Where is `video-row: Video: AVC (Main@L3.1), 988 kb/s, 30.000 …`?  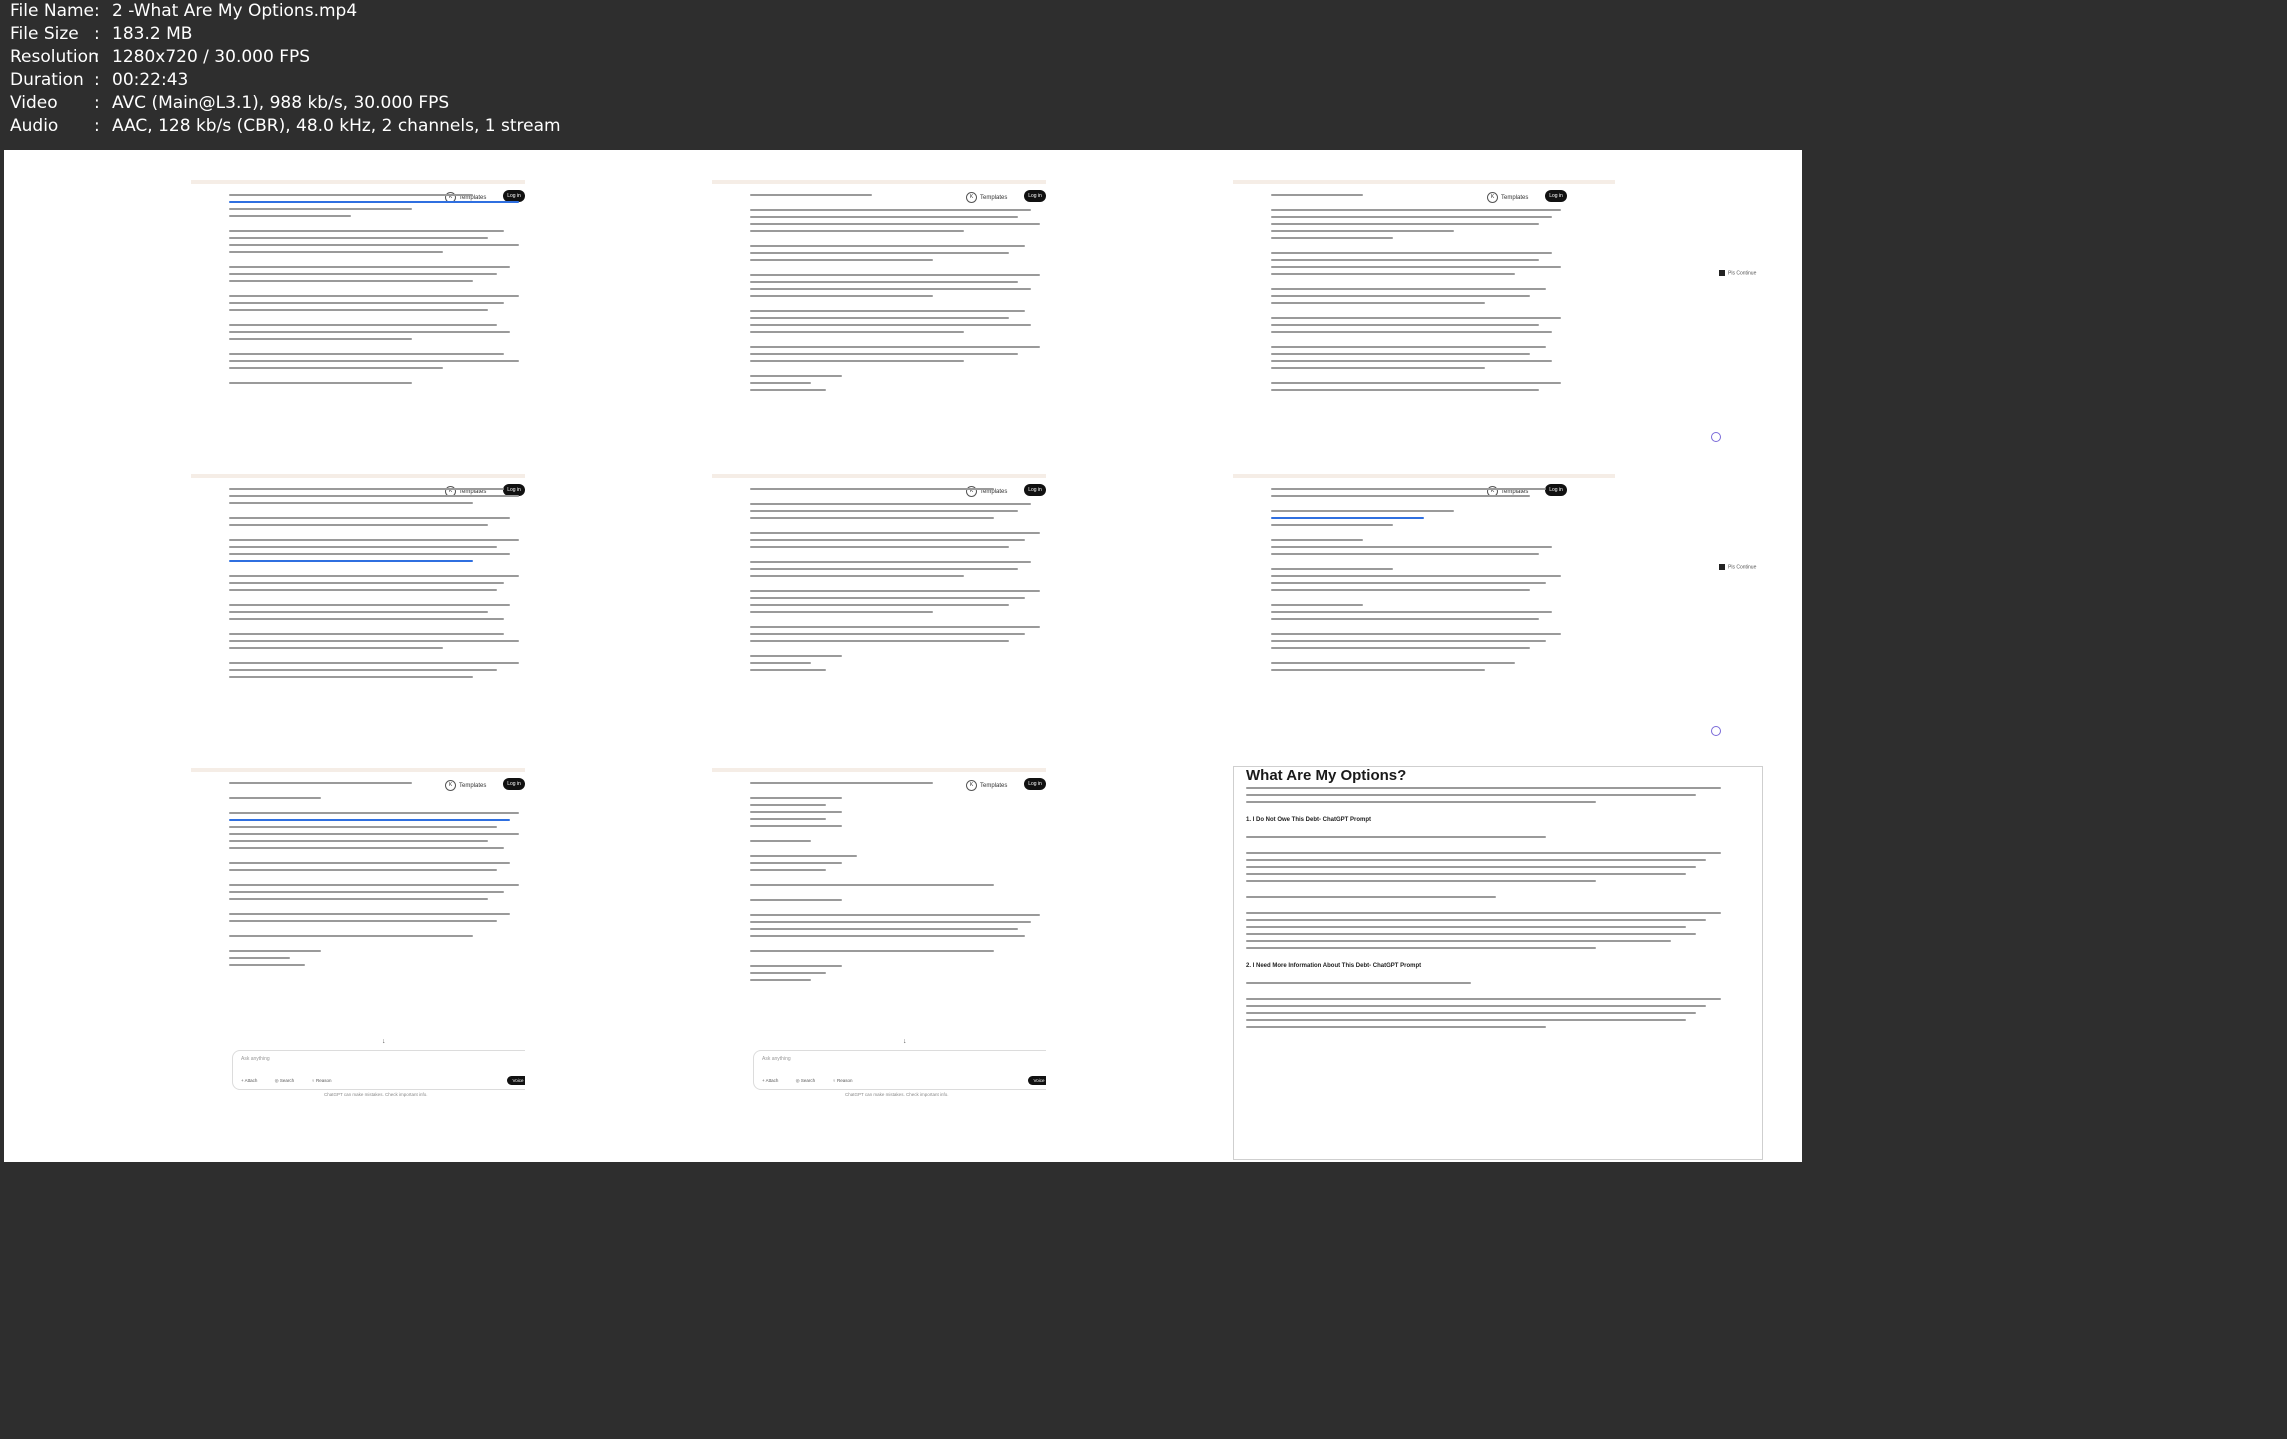
video-row: Video: AVC (Main@L3.1), 988 kb/s, 30.000 … is located at coordinates (230, 103).